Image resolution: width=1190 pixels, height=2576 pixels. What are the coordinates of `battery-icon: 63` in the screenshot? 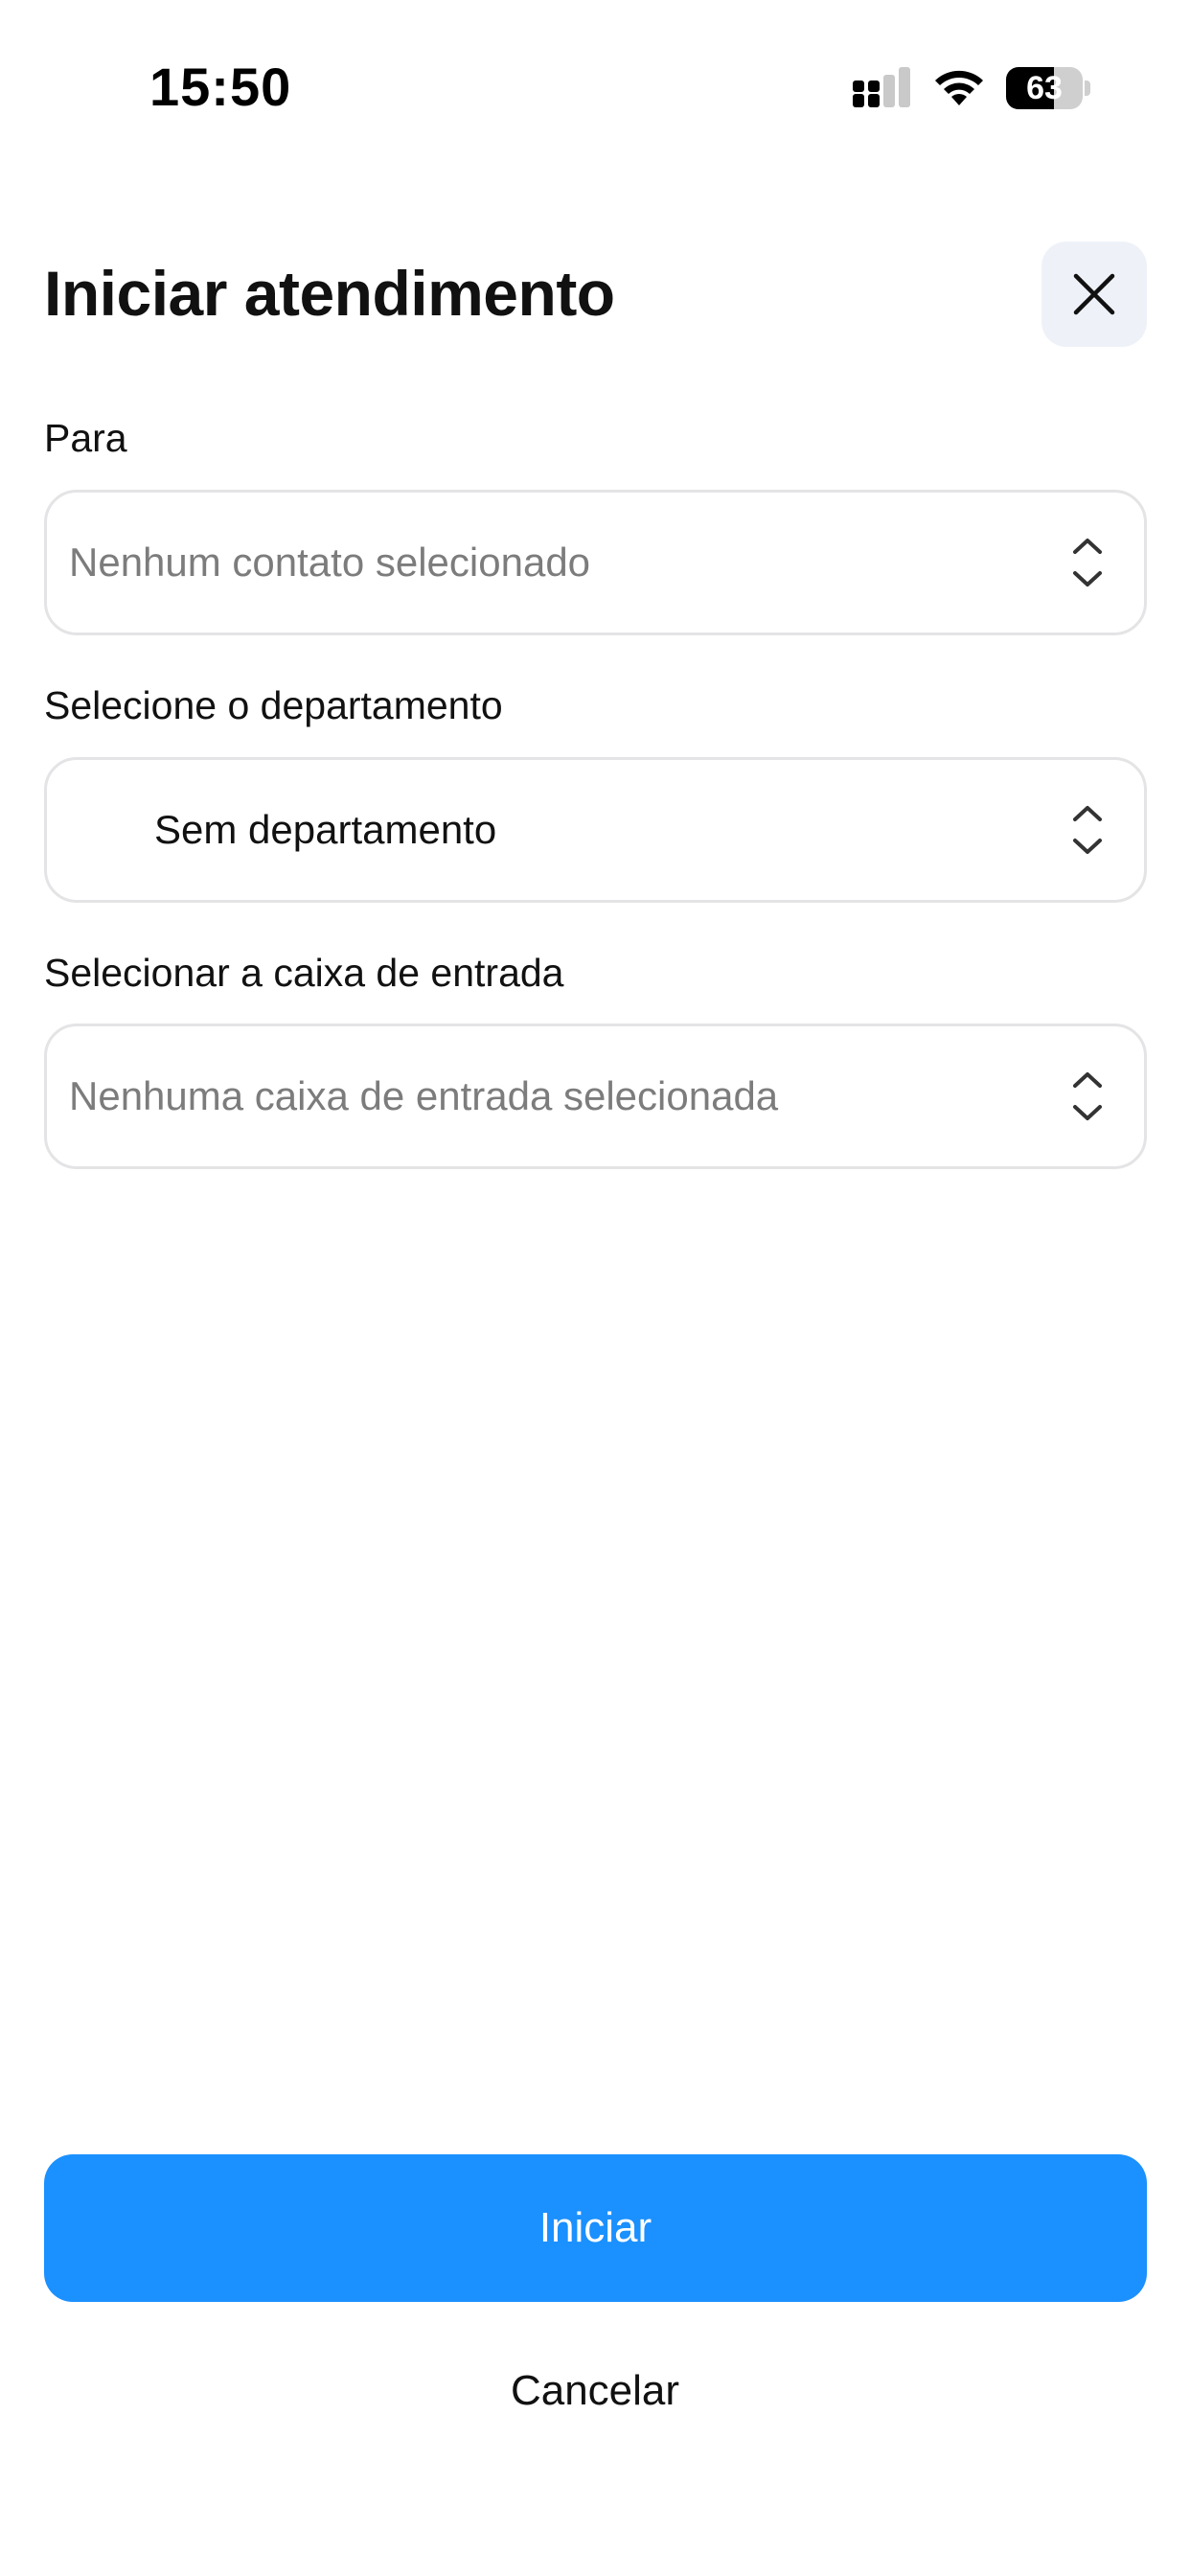 It's located at (1048, 88).